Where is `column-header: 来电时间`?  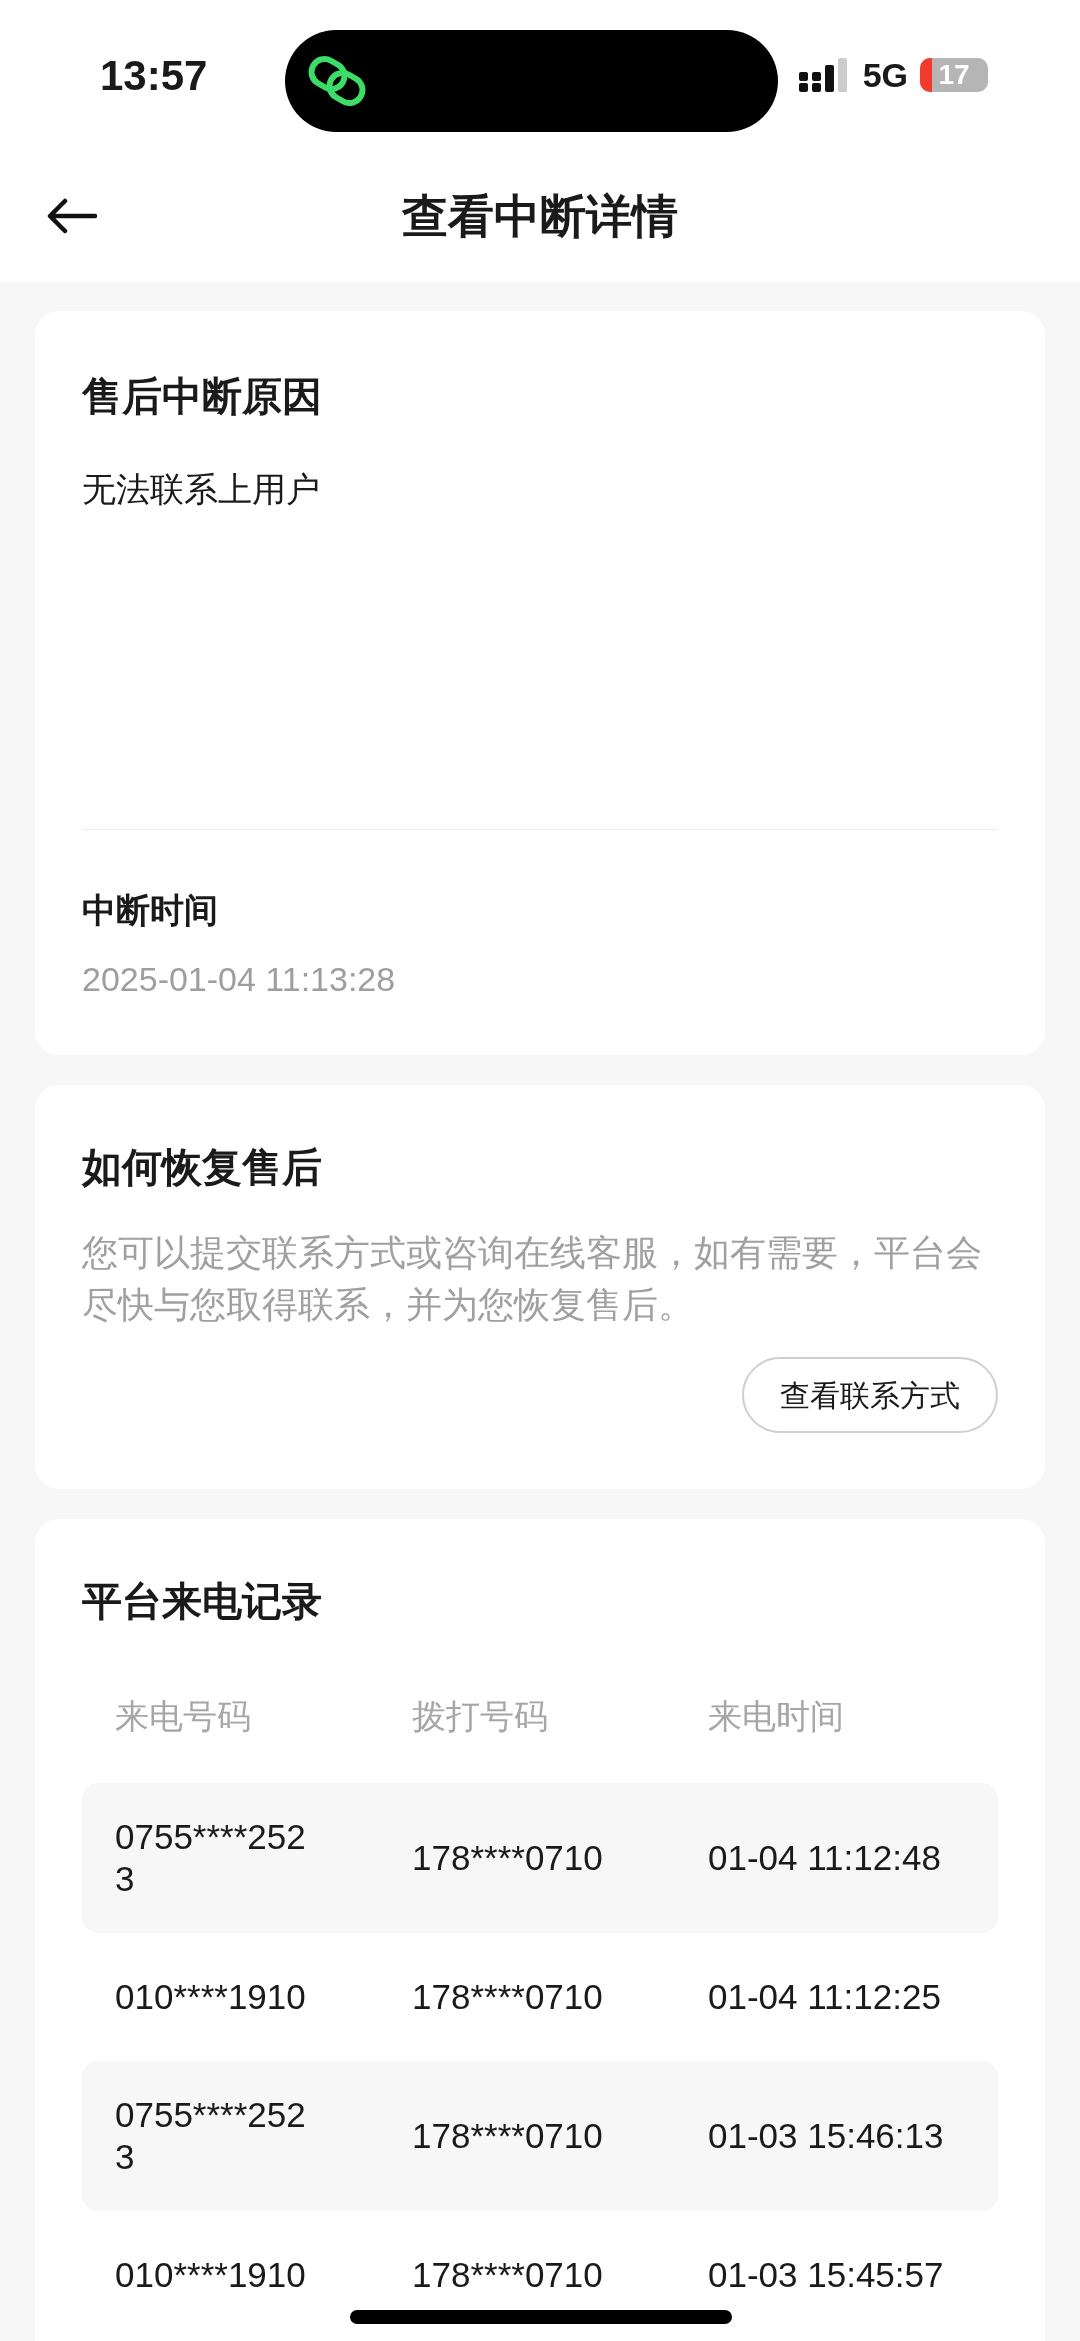
column-header: 来电时间 is located at coordinates (776, 1716).